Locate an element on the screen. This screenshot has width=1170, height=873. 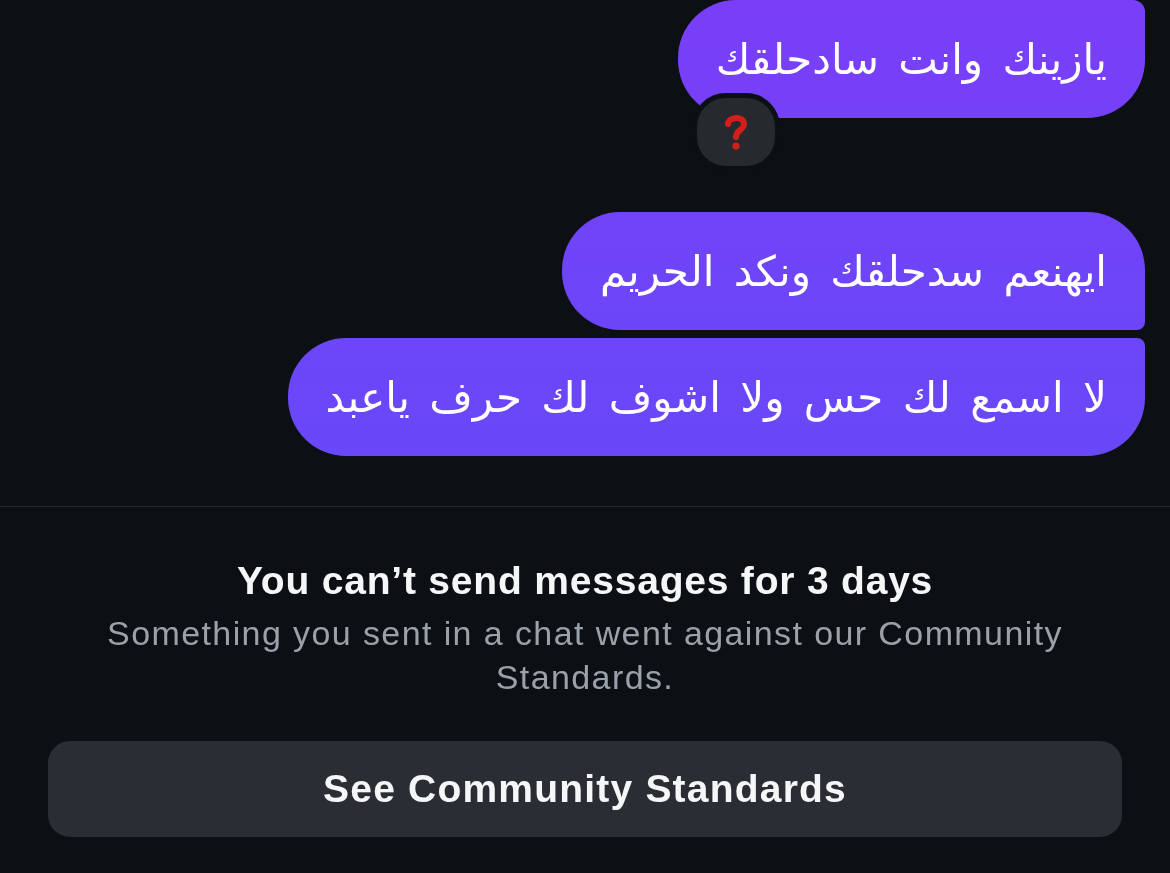
message-text: ايهنعم سدحلقك ونكد الحريم is located at coordinates (853, 271).